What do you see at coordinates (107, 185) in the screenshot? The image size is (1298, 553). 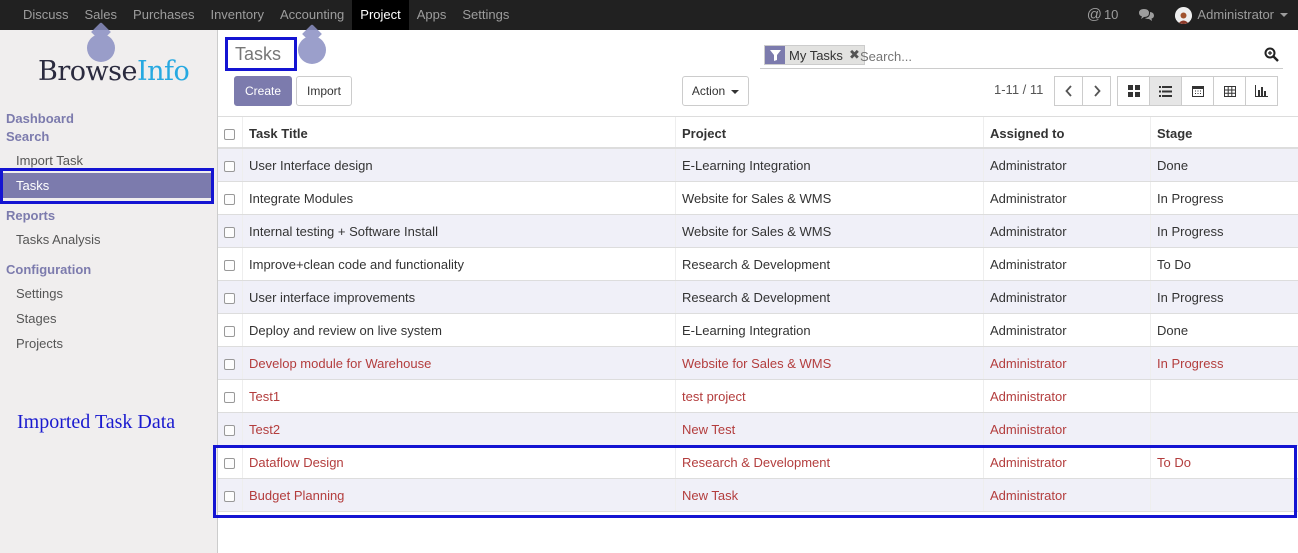 I see `sidebar-item-tasks: Tasks` at bounding box center [107, 185].